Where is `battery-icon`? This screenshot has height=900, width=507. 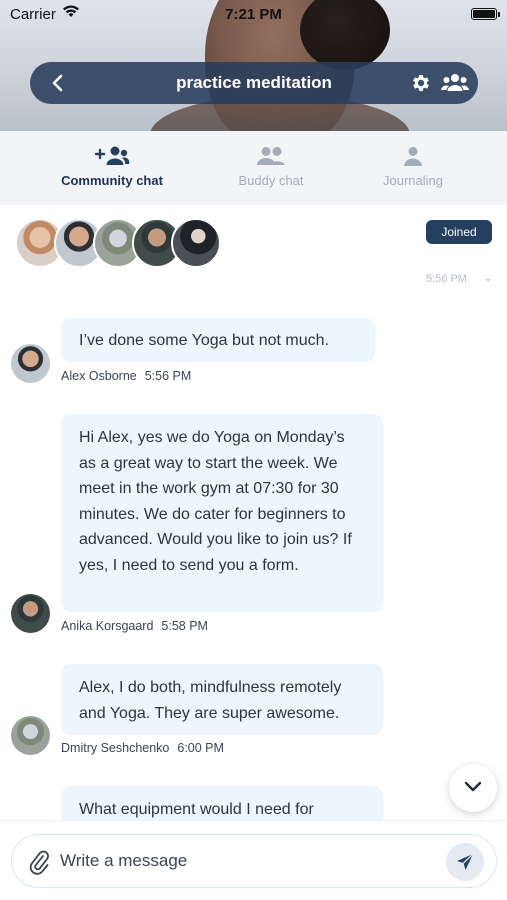 battery-icon is located at coordinates (485, 14).